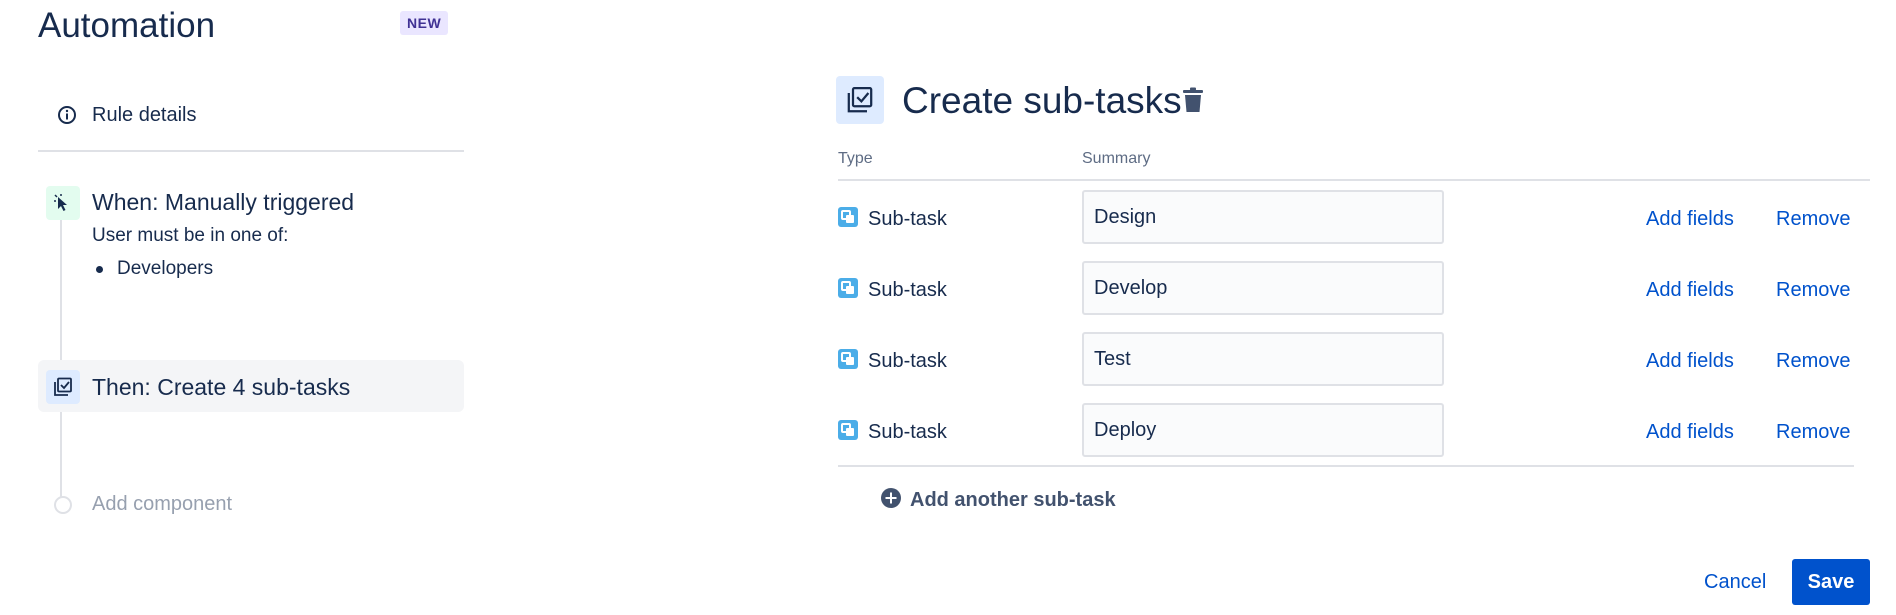 This screenshot has width=1896, height=615. I want to click on add-component-node, so click(63, 505).